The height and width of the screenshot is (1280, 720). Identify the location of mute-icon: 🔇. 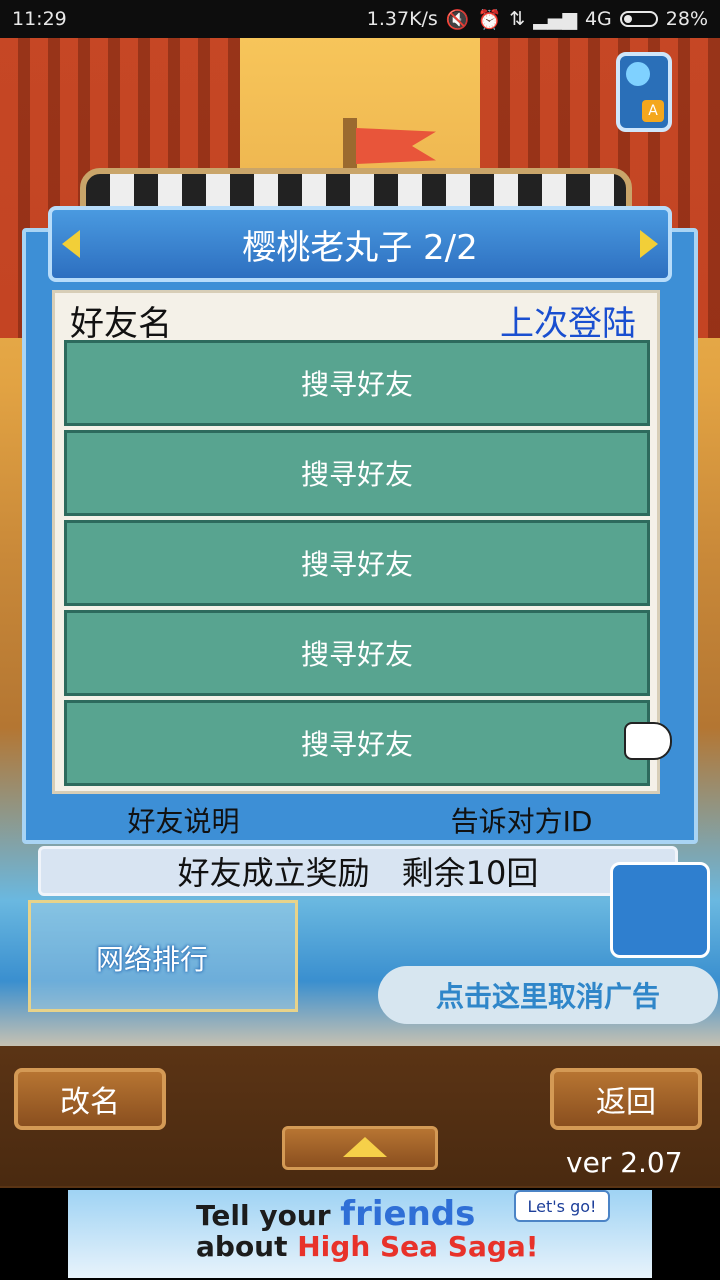
(457, 19).